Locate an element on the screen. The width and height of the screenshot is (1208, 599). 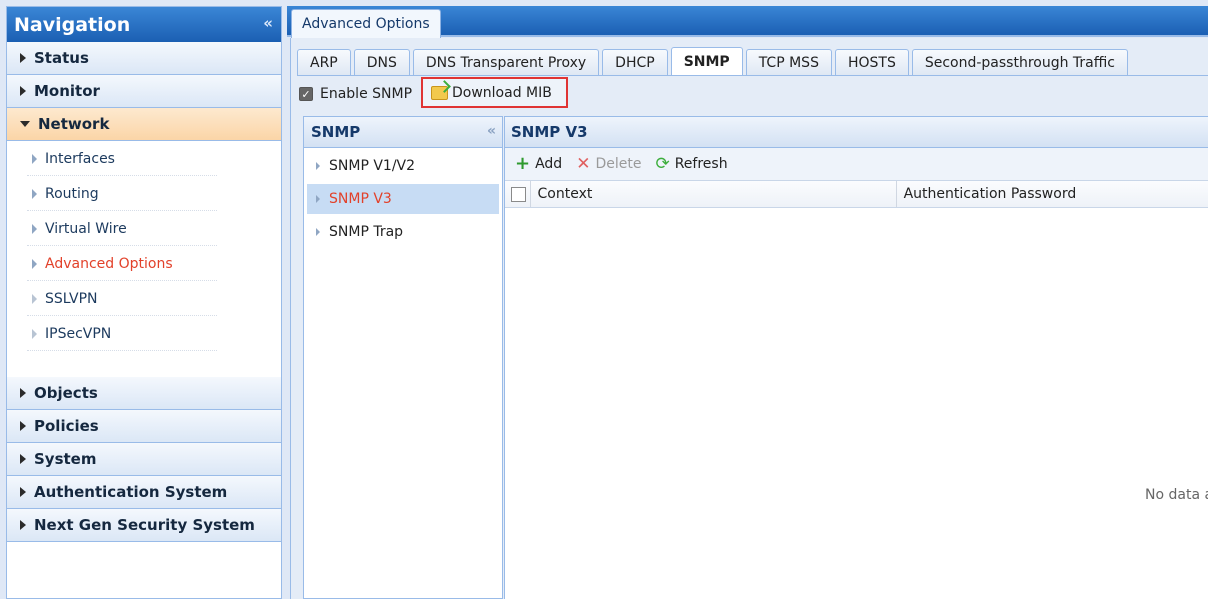
nav-section-policies: Policies is located at coordinates (144, 426).